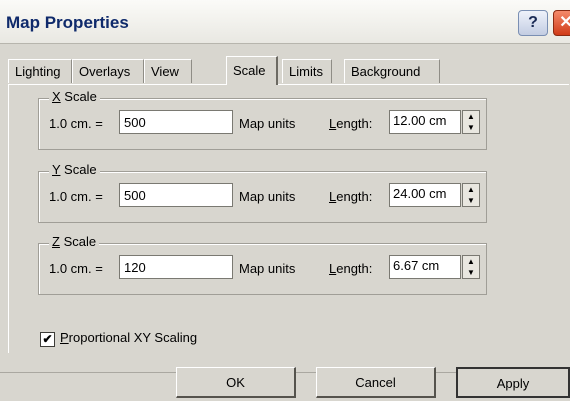 The image size is (570, 401). What do you see at coordinates (40, 71) in the screenshot?
I see `tab-lighting: Lighting` at bounding box center [40, 71].